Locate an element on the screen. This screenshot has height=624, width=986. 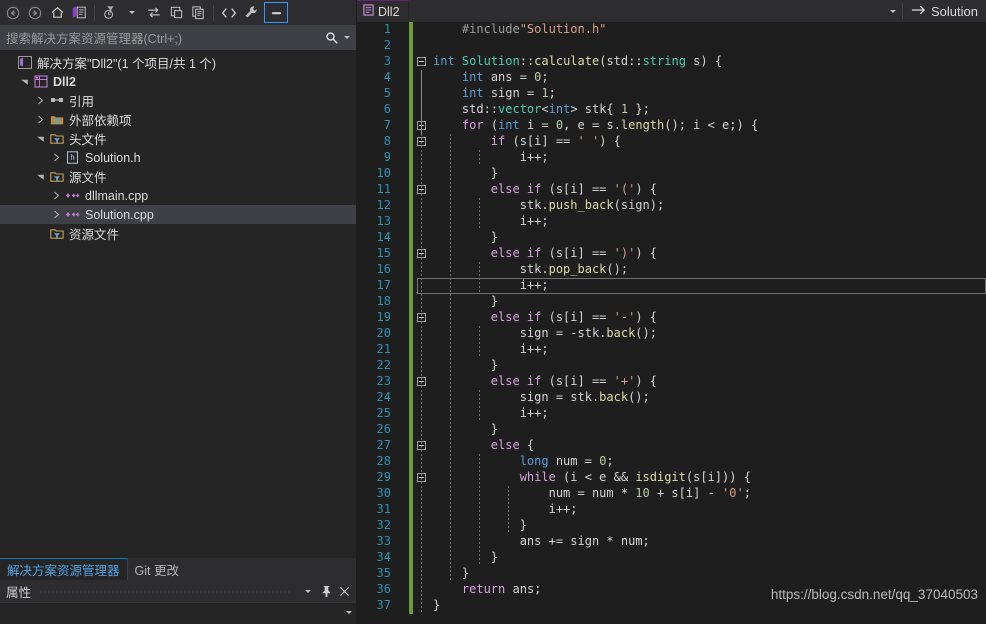
code-line-30: 30 num = num * 10 + s[i] - '0'; is located at coordinates (671, 494).